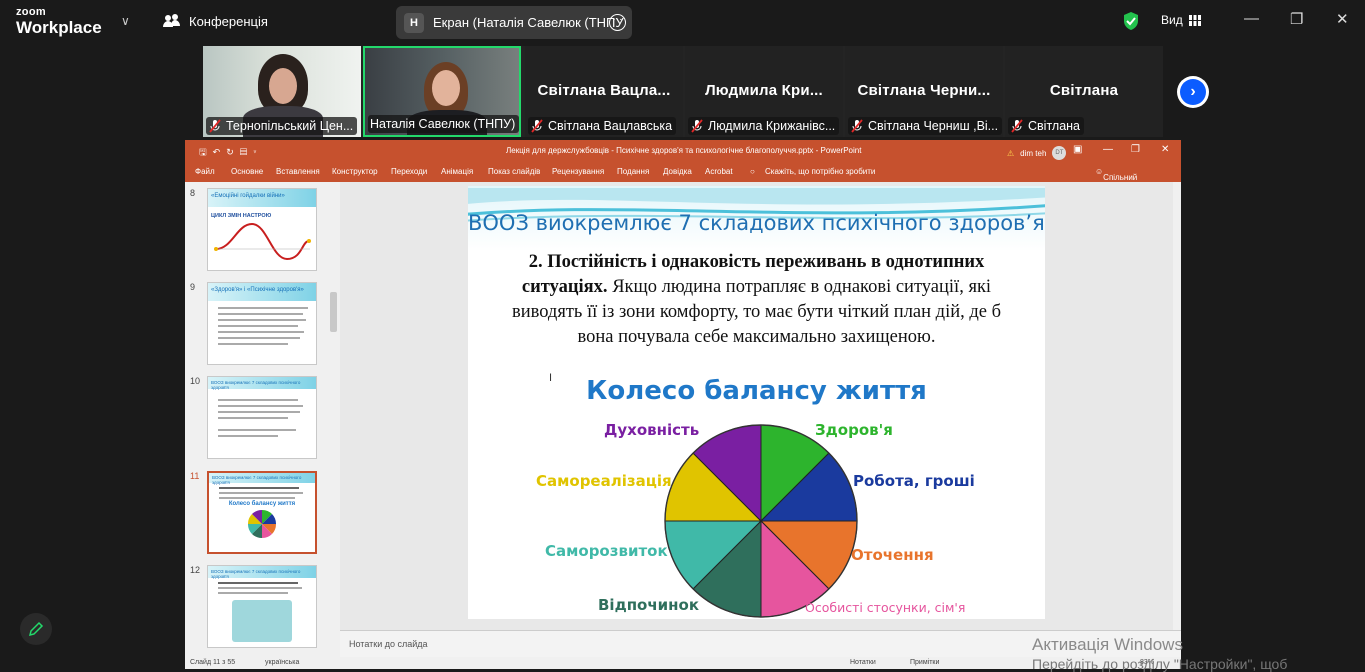 Image resolution: width=1365 pixels, height=672 pixels. Describe the element at coordinates (528, 22) in the screenshot. I see `share-label: Екран (Наталія Савелюк (ТНПУ` at that location.